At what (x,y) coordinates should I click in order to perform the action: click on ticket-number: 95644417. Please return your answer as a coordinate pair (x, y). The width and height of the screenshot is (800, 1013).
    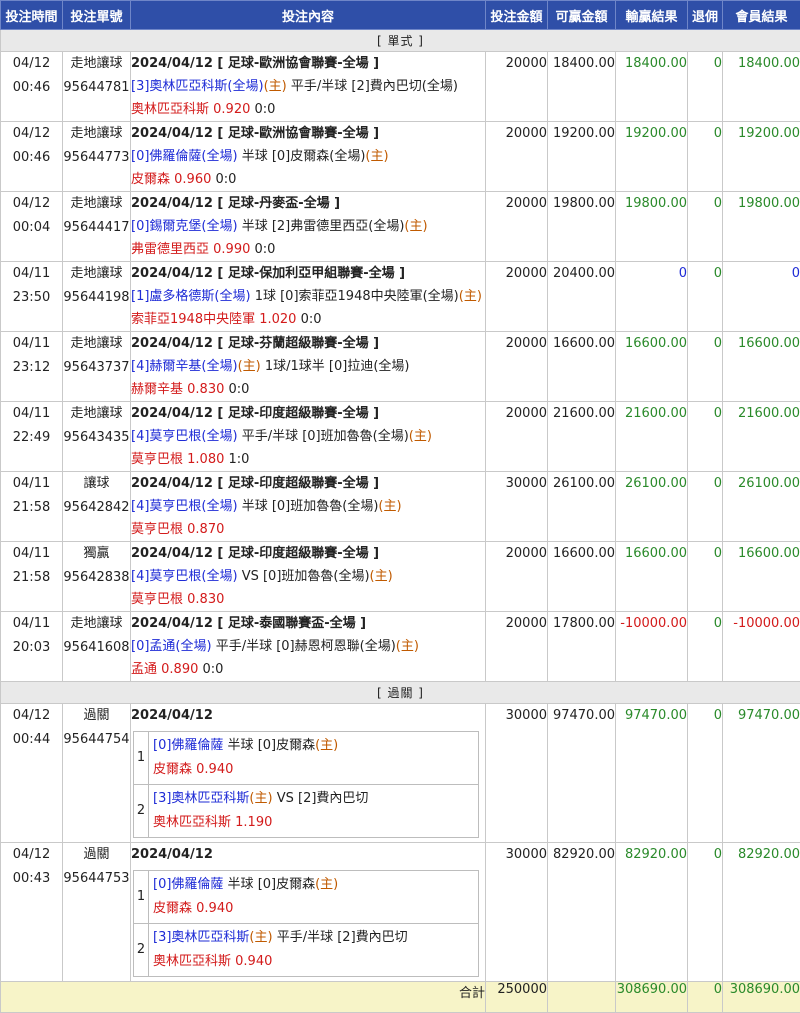
    Looking at the image, I should click on (96, 227).